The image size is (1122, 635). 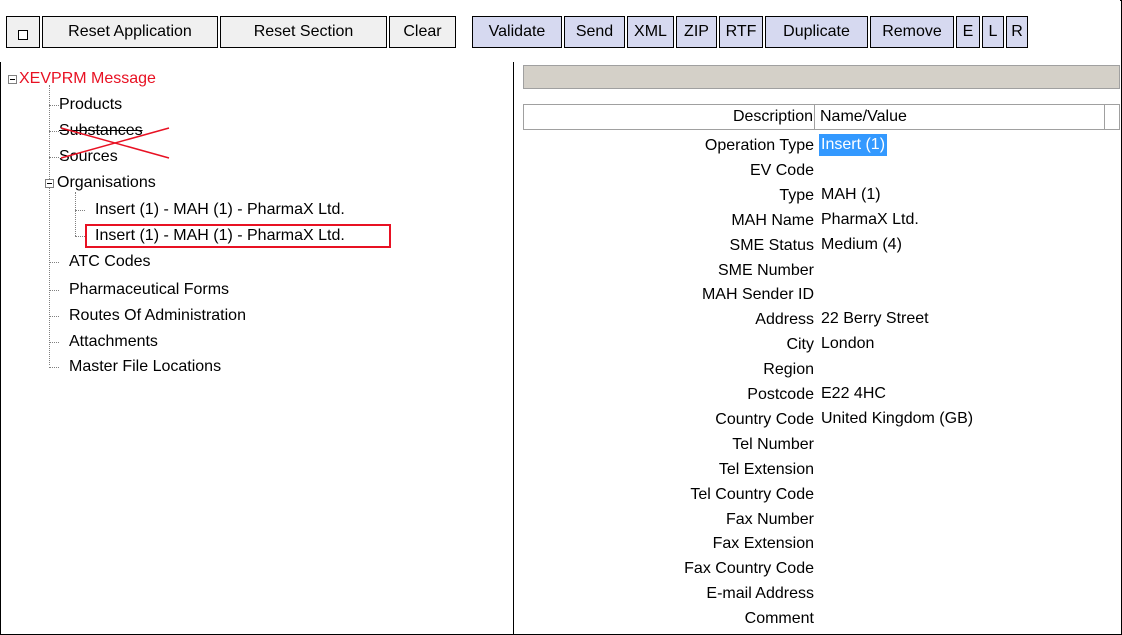 I want to click on zip-button: ZIP, so click(x=696, y=32).